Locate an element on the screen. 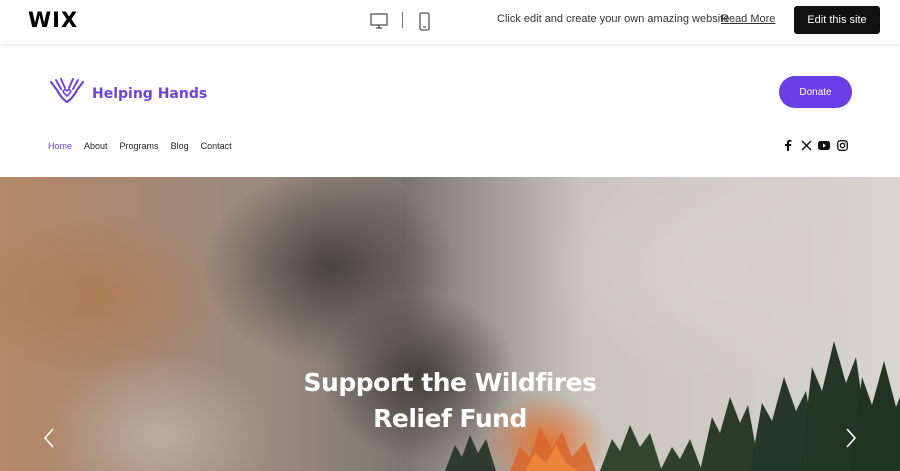 This screenshot has height=471, width=900. nav-item-about: About is located at coordinates (96, 146).